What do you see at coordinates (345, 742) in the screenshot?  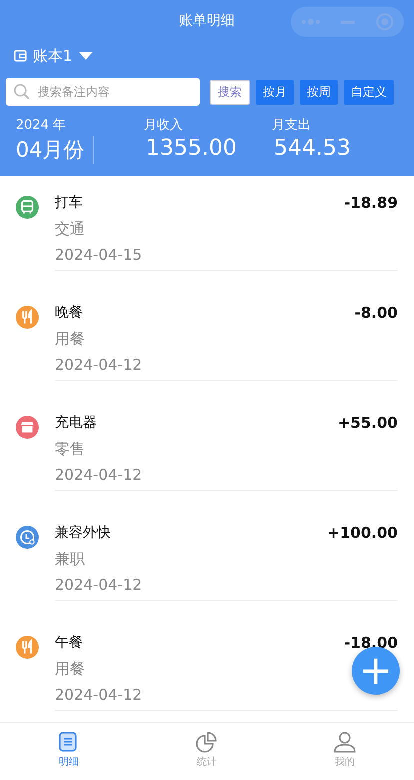 I see `user-icon` at bounding box center [345, 742].